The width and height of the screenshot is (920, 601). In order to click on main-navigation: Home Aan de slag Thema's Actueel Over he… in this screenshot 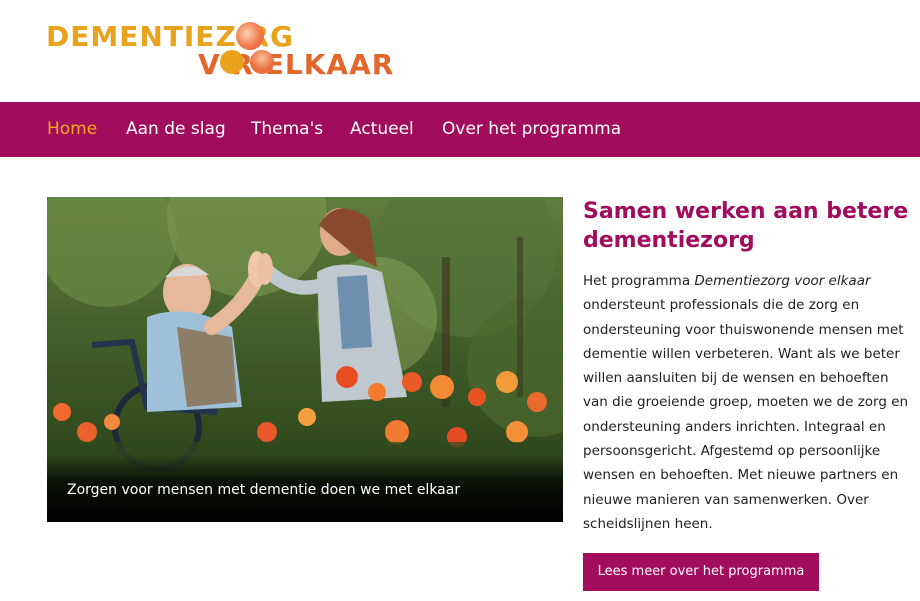, I will do `click(460, 129)`.